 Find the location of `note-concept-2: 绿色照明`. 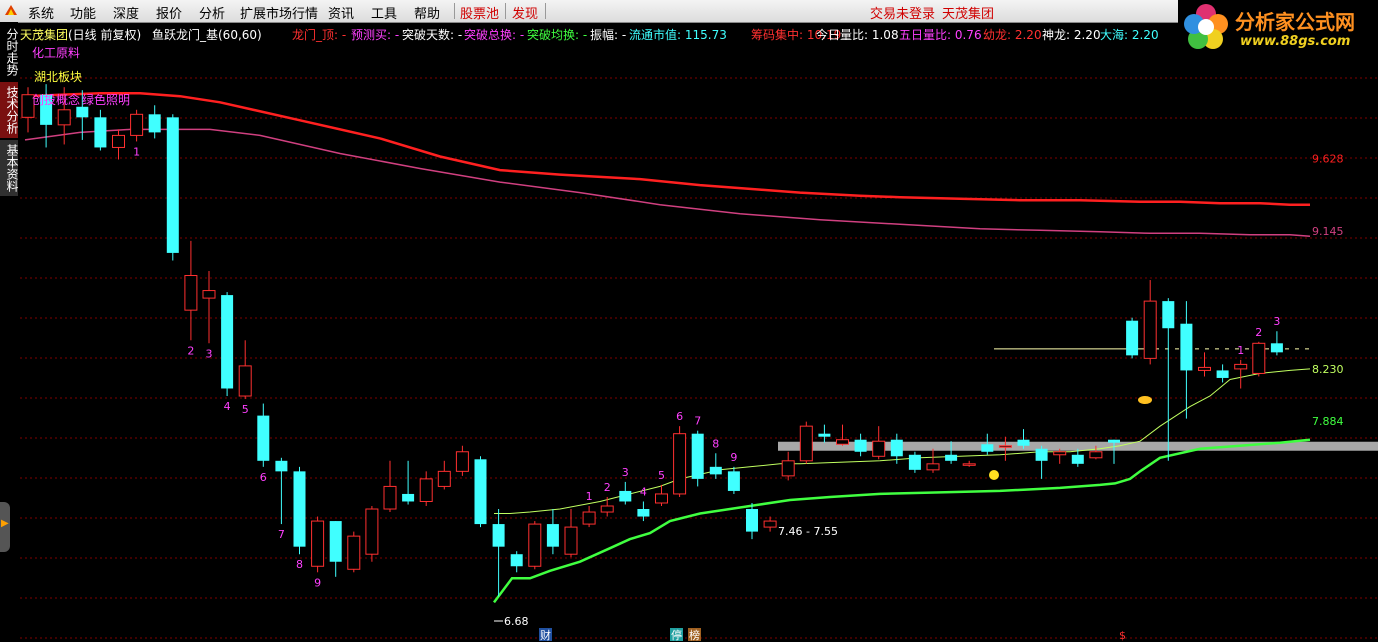

note-concept-2: 绿色照明 is located at coordinates (106, 100).